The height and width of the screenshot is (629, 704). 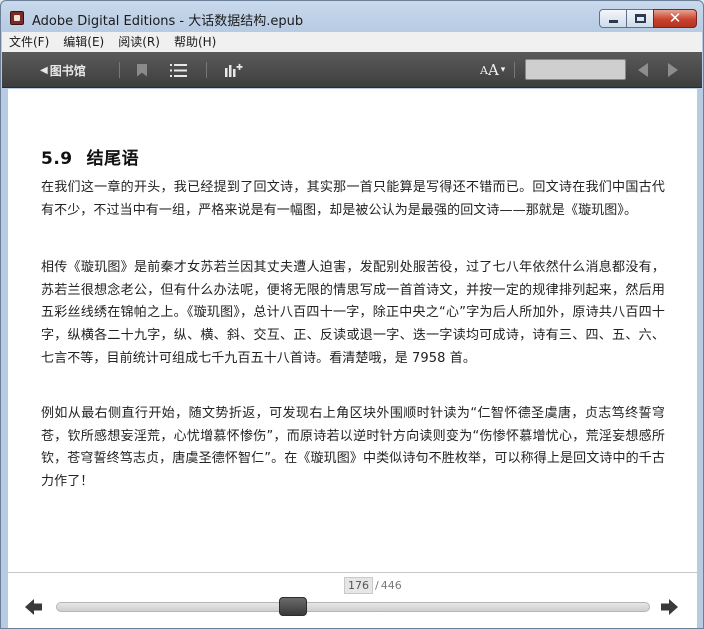 I want to click on maximize-icon, so click(x=640, y=18).